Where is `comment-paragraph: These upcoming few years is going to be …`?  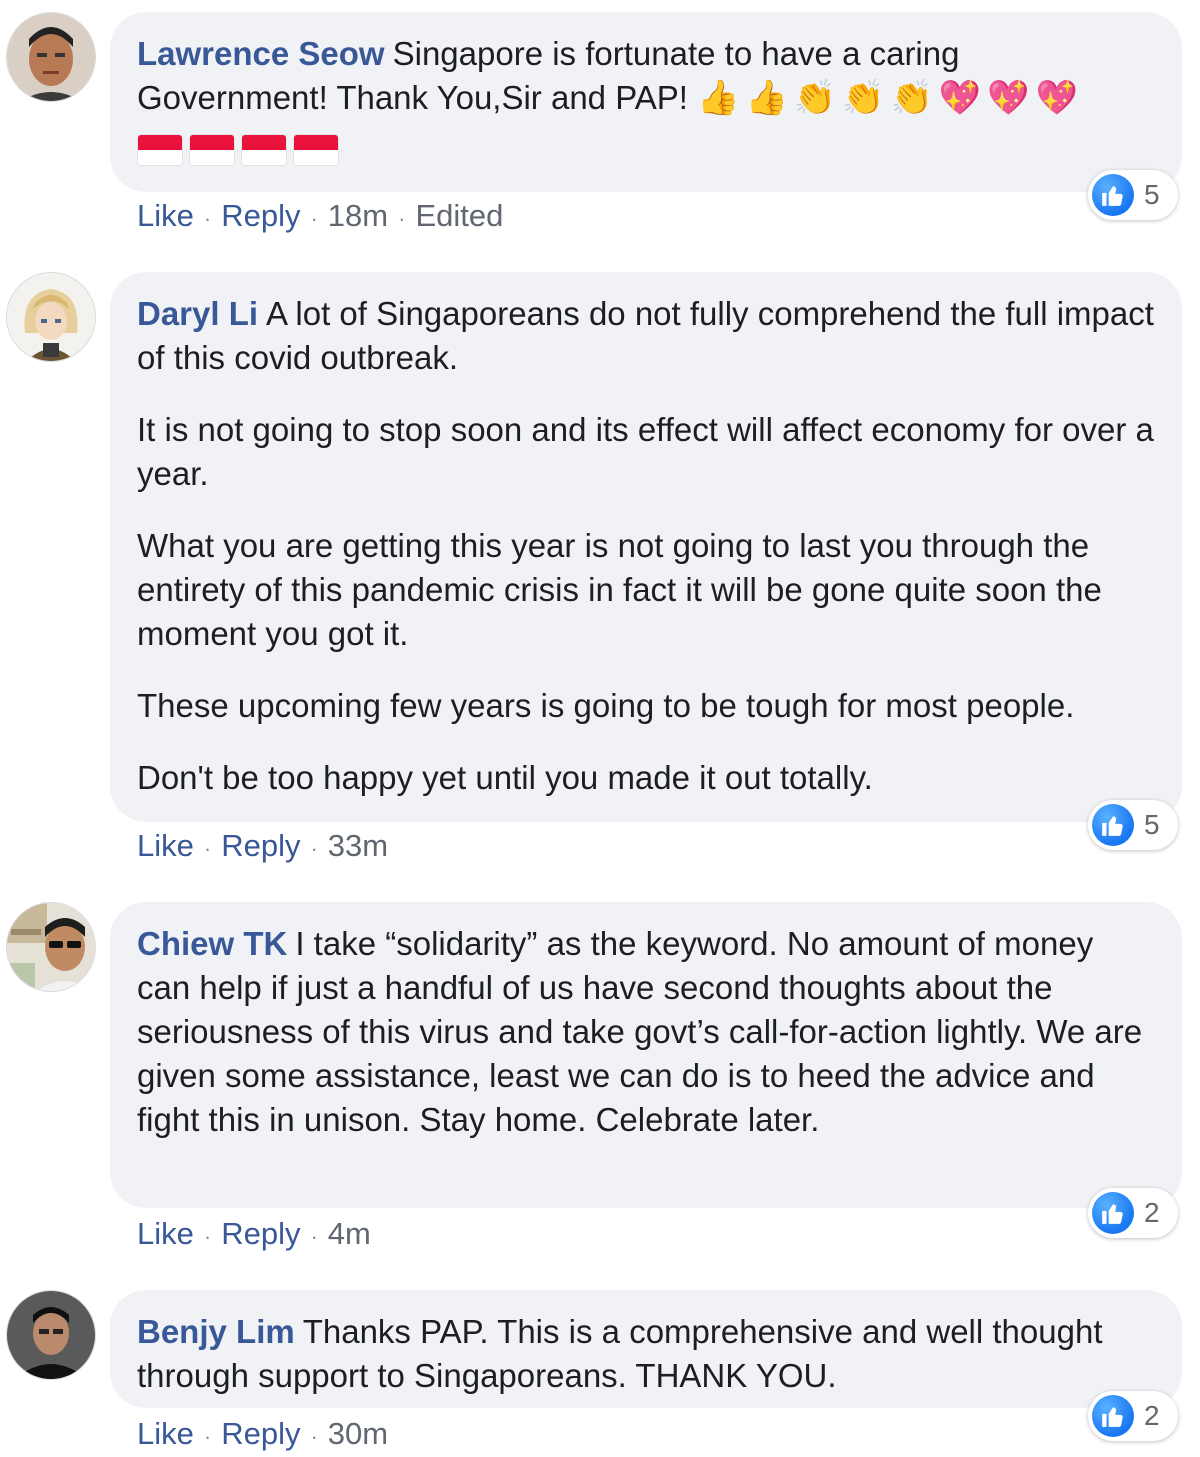
comment-paragraph: These upcoming few years is going to be … is located at coordinates (606, 705).